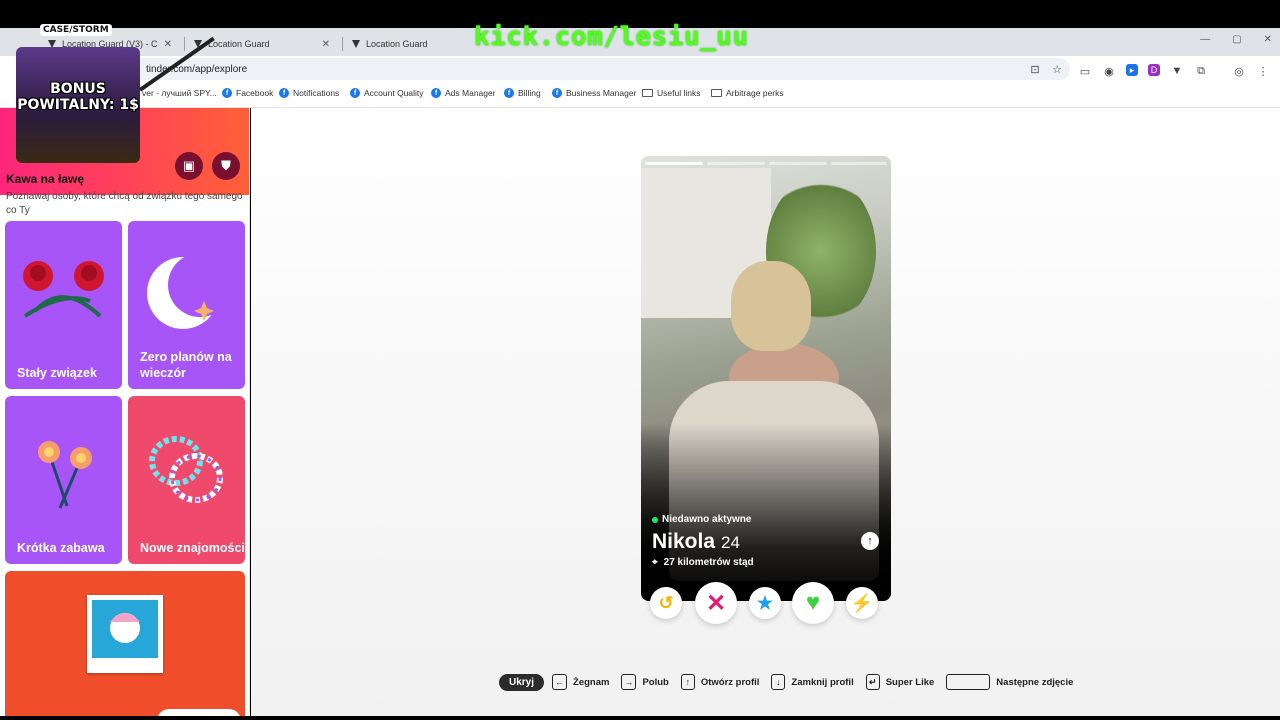 The width and height of the screenshot is (1280, 720). What do you see at coordinates (78, 105) in the screenshot?
I see `casino-promo-overlay: BONUS POWITALNY: 1$` at bounding box center [78, 105].